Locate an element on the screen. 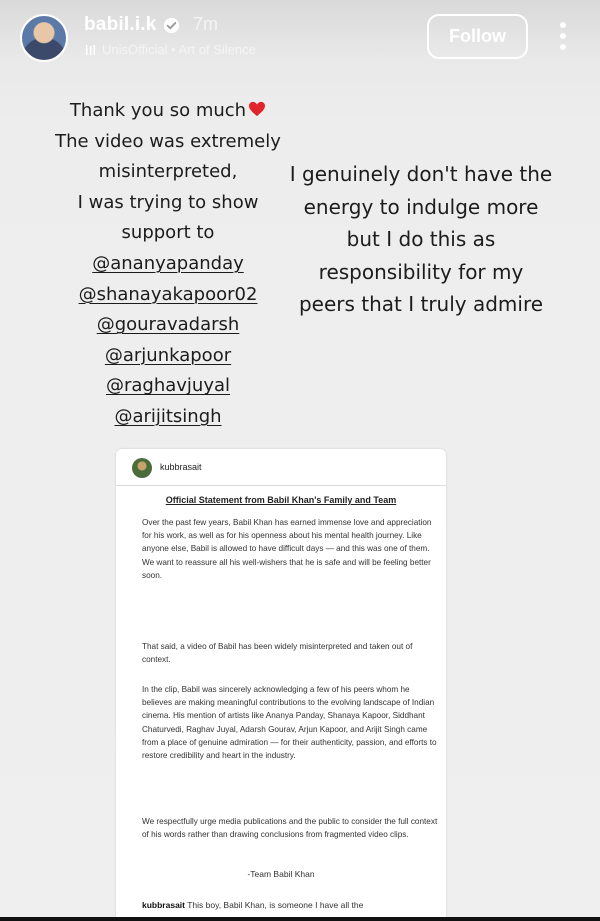  story-timestamp: 7m is located at coordinates (206, 24).